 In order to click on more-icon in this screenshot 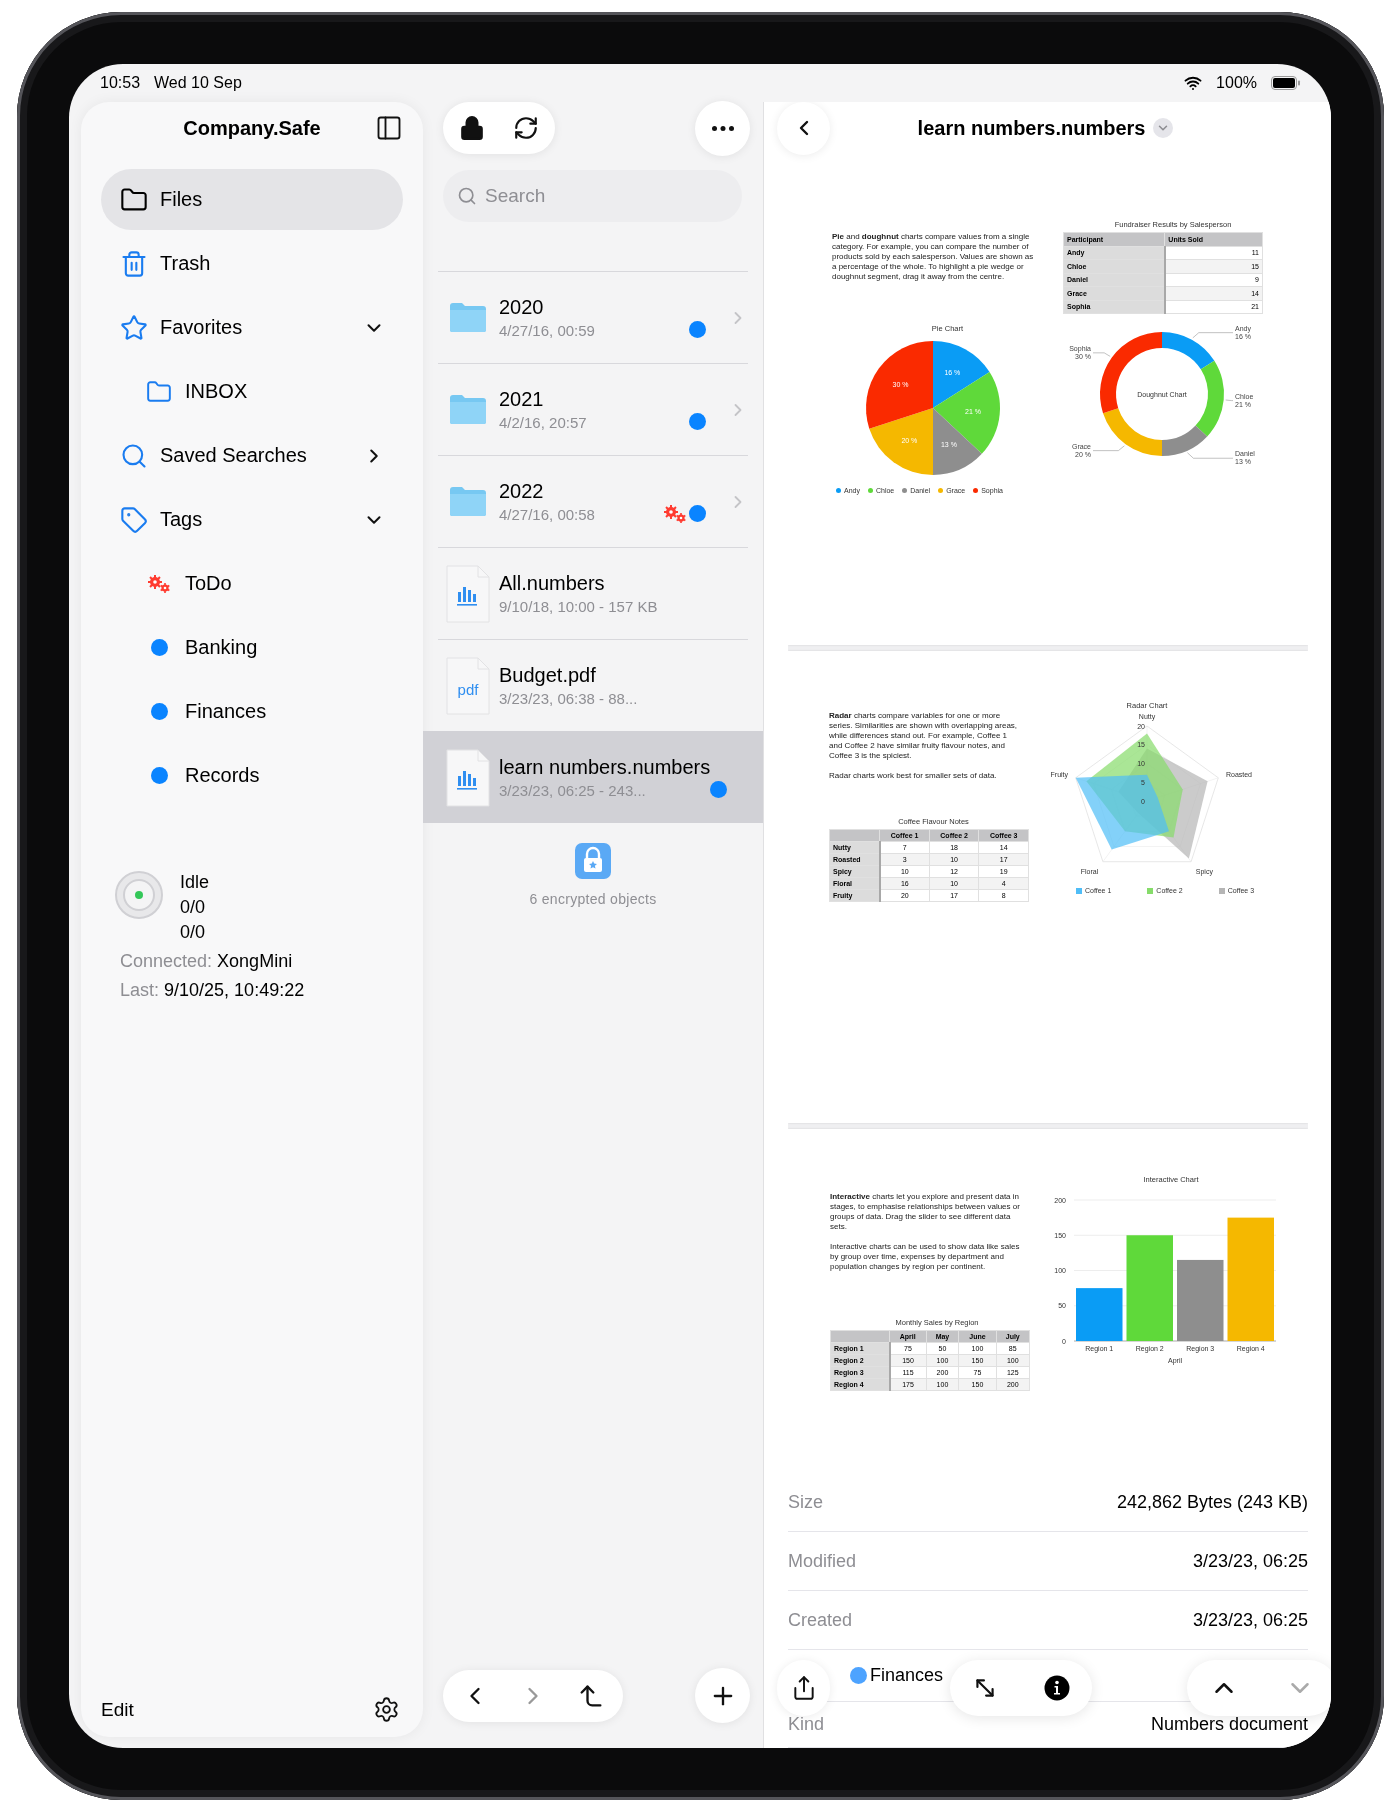, I will do `click(722, 128)`.